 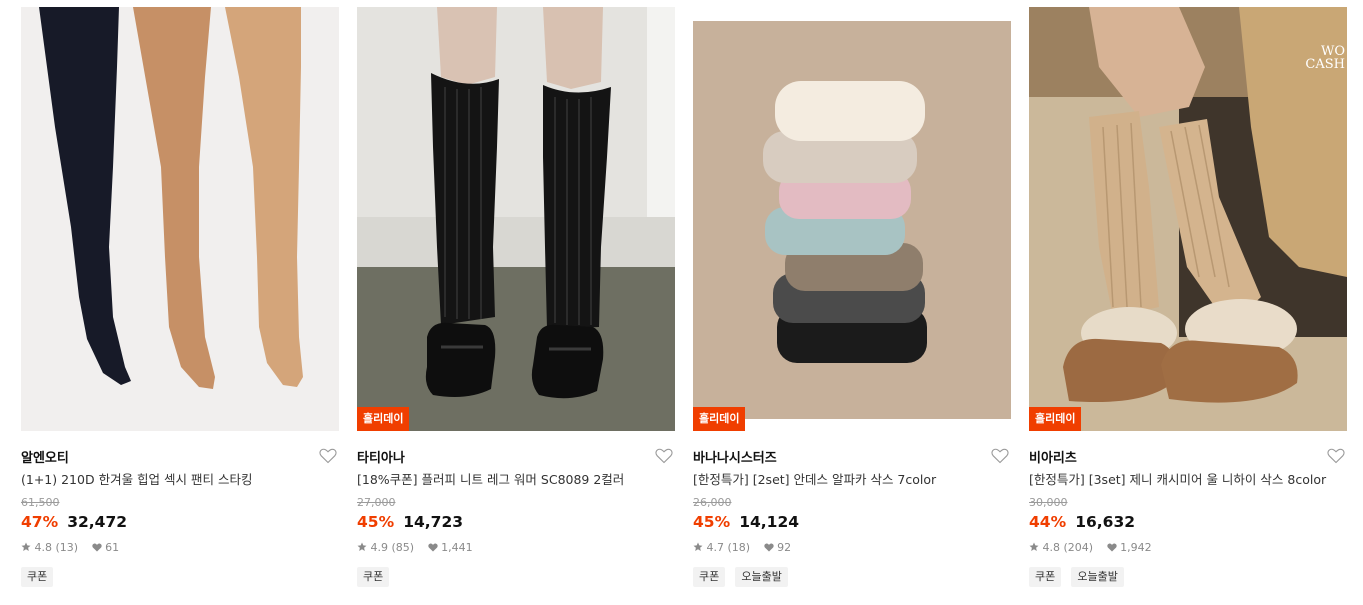 I want to click on sale-price: 16,632, so click(x=1105, y=522).